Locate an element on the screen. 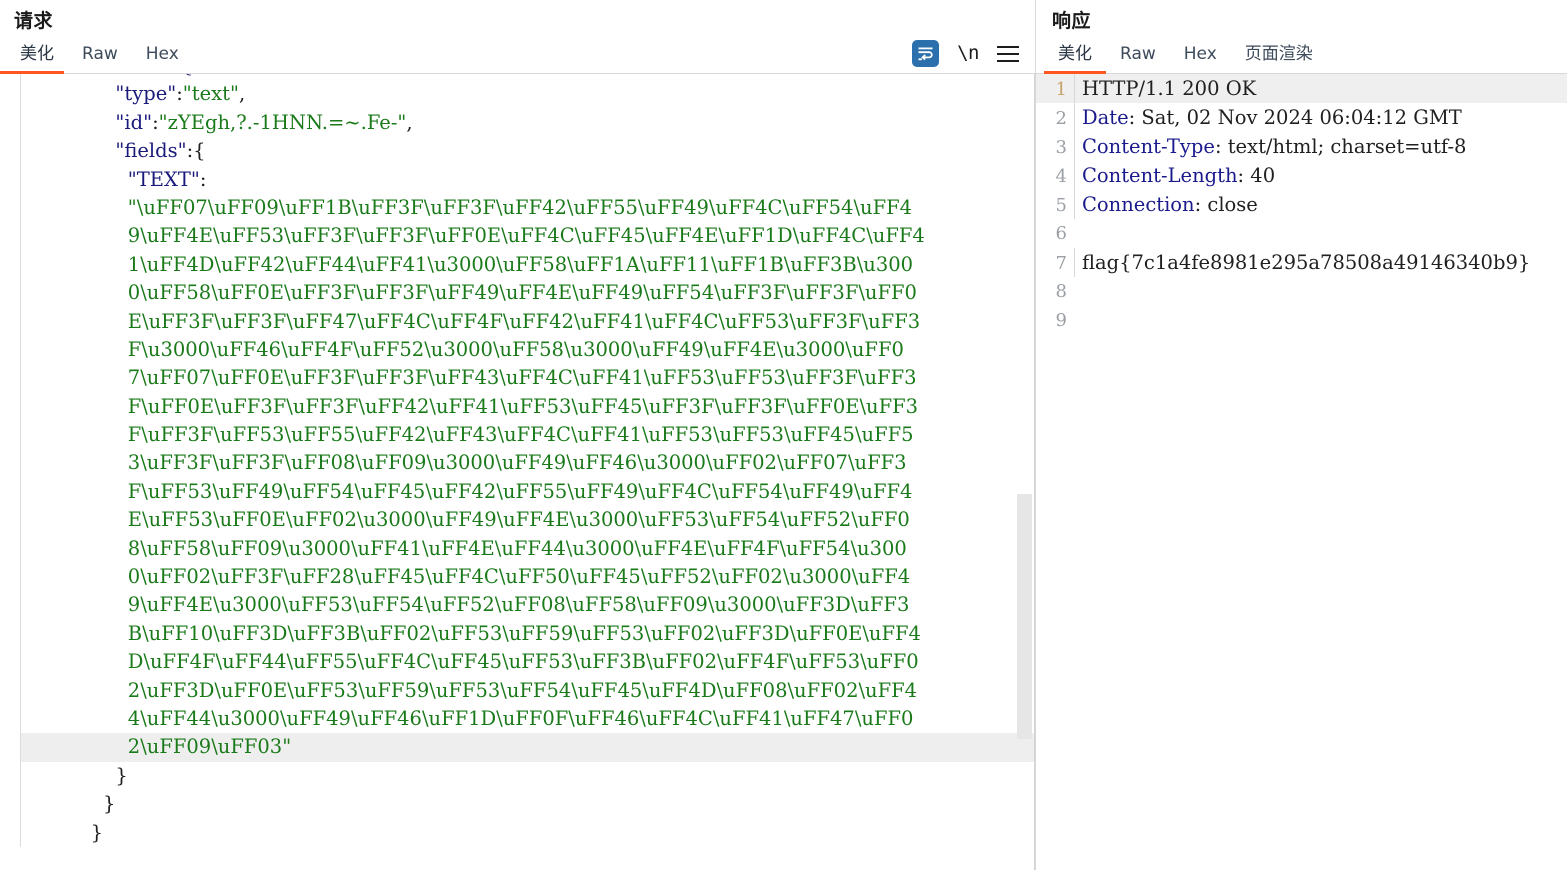 The width and height of the screenshot is (1567, 870). response-line: 8 is located at coordinates (1301, 291).